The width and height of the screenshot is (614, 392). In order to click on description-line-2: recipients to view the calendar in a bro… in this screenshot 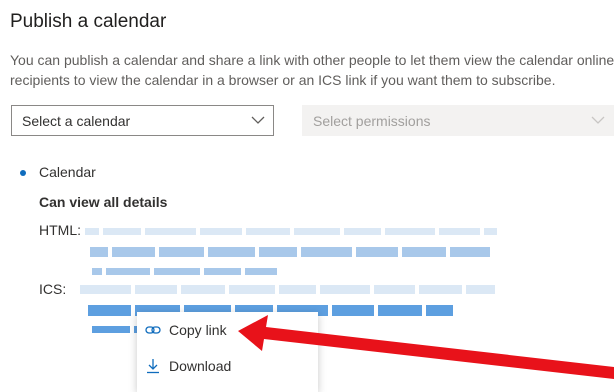, I will do `click(283, 80)`.